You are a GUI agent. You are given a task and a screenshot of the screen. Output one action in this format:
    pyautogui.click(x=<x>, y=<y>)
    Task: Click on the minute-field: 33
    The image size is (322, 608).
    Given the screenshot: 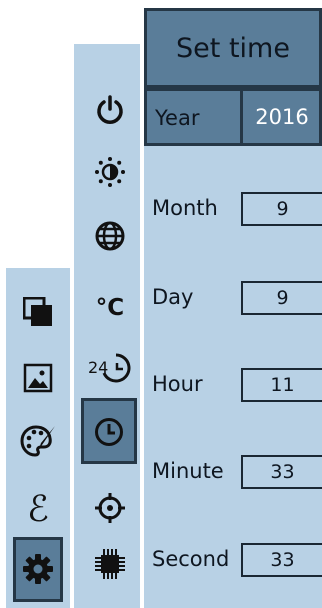 What is the action you would take?
    pyautogui.click(x=281, y=472)
    